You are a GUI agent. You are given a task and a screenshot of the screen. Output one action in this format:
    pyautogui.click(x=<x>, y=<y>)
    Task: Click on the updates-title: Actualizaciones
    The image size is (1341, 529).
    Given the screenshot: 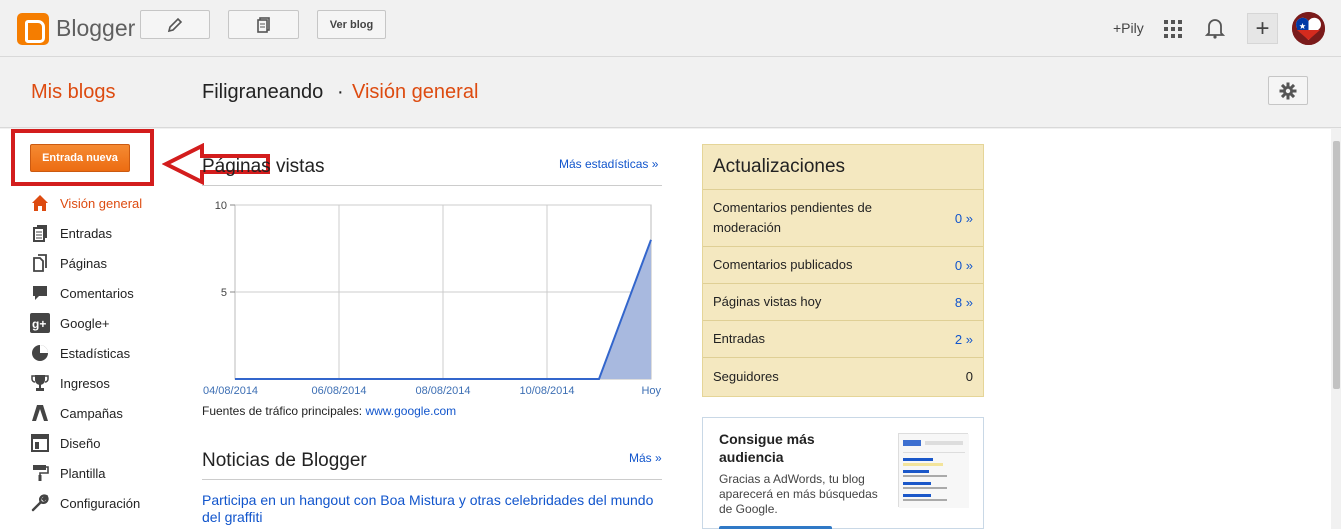 What is the action you would take?
    pyautogui.click(x=843, y=167)
    